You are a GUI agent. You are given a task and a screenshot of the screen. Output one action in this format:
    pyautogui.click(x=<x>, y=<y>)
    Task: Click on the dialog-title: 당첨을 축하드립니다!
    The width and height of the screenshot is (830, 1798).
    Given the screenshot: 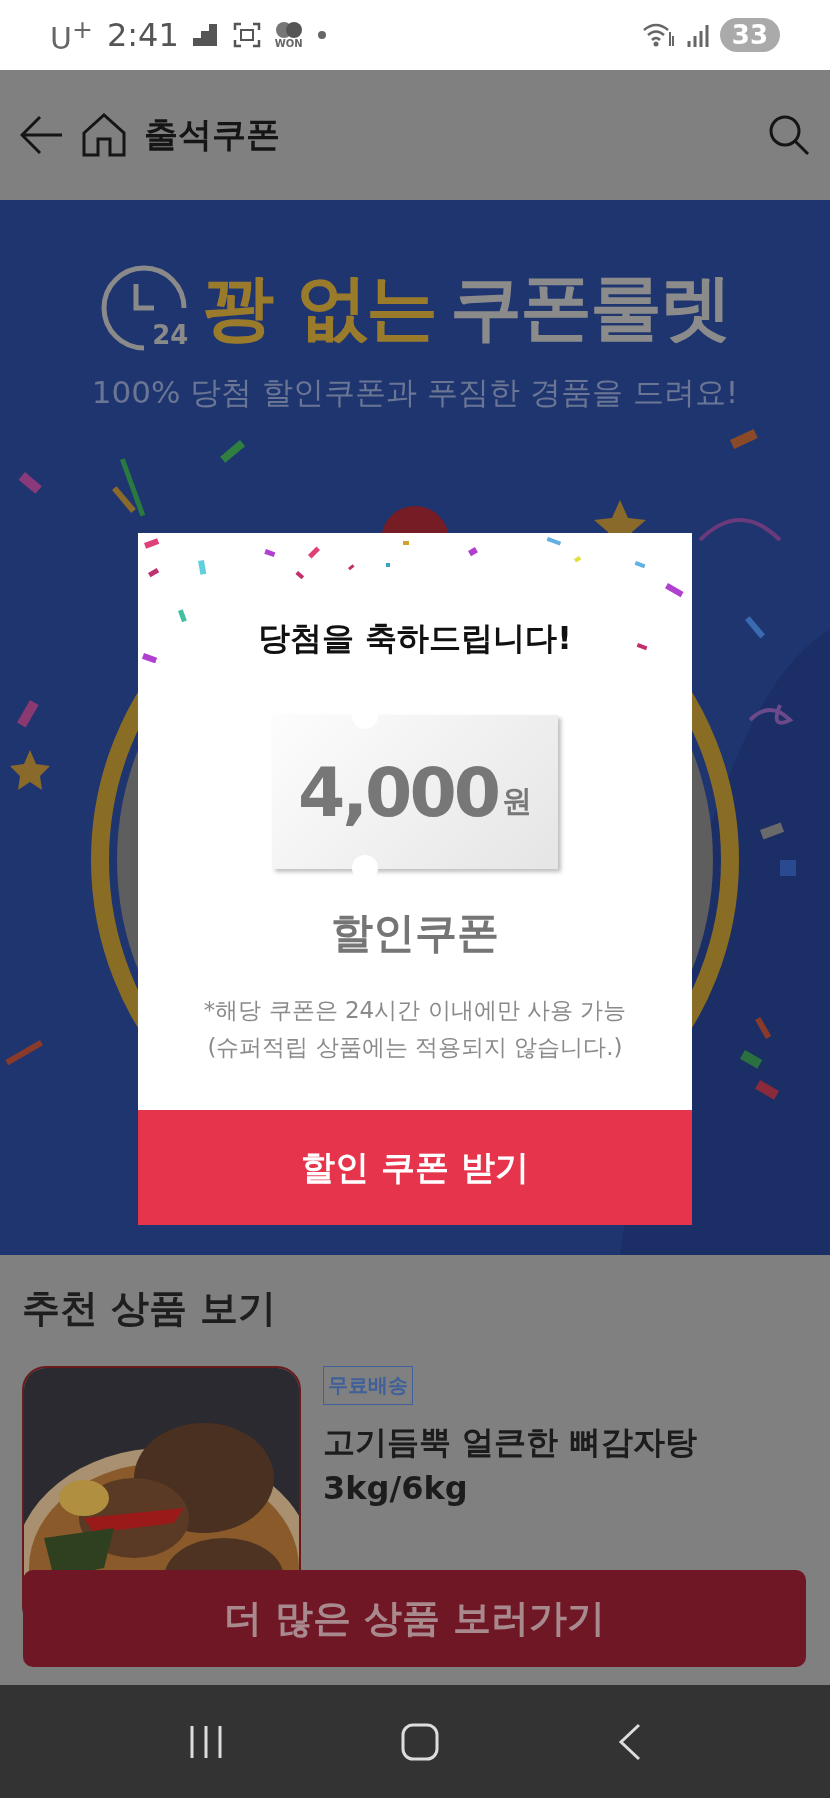 What is the action you would take?
    pyautogui.click(x=415, y=638)
    